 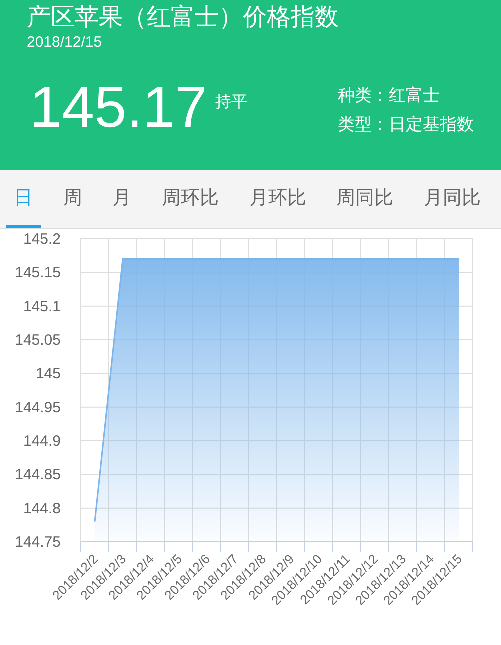 I want to click on date-label: 2018/12/15, so click(x=65, y=43).